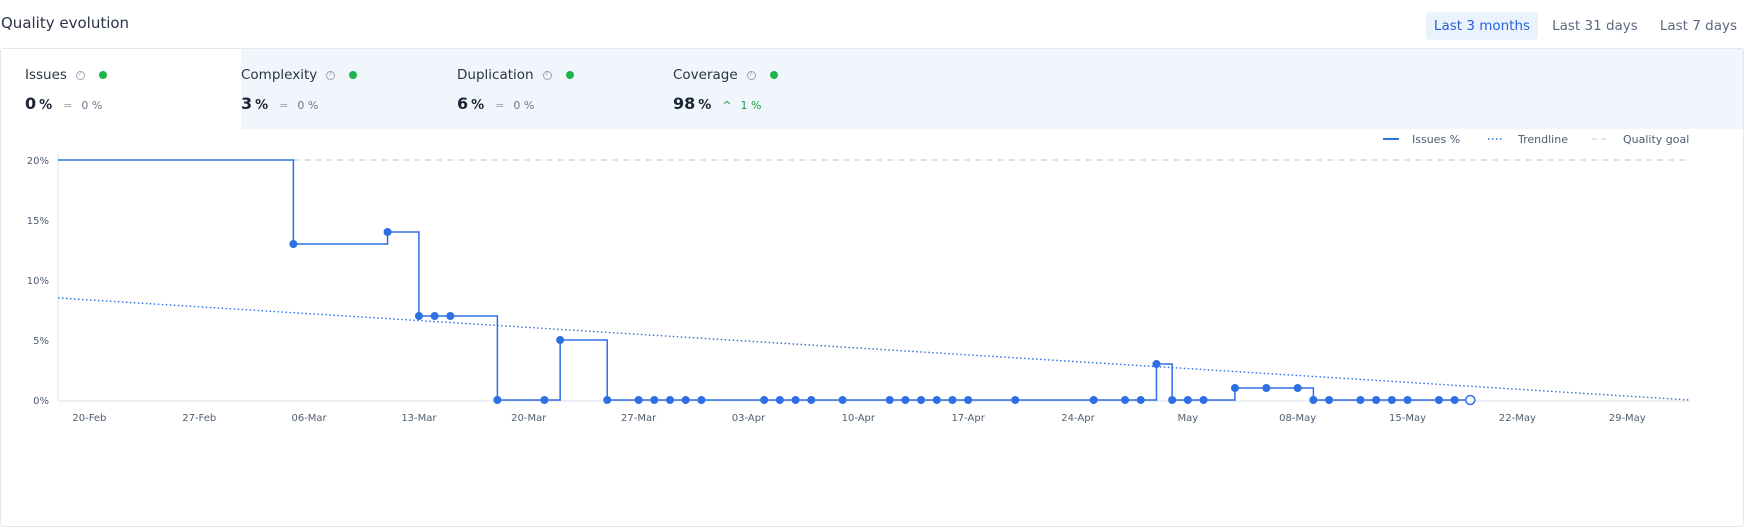 The image size is (1745, 528). I want to click on metric-label: Issues, so click(46, 75).